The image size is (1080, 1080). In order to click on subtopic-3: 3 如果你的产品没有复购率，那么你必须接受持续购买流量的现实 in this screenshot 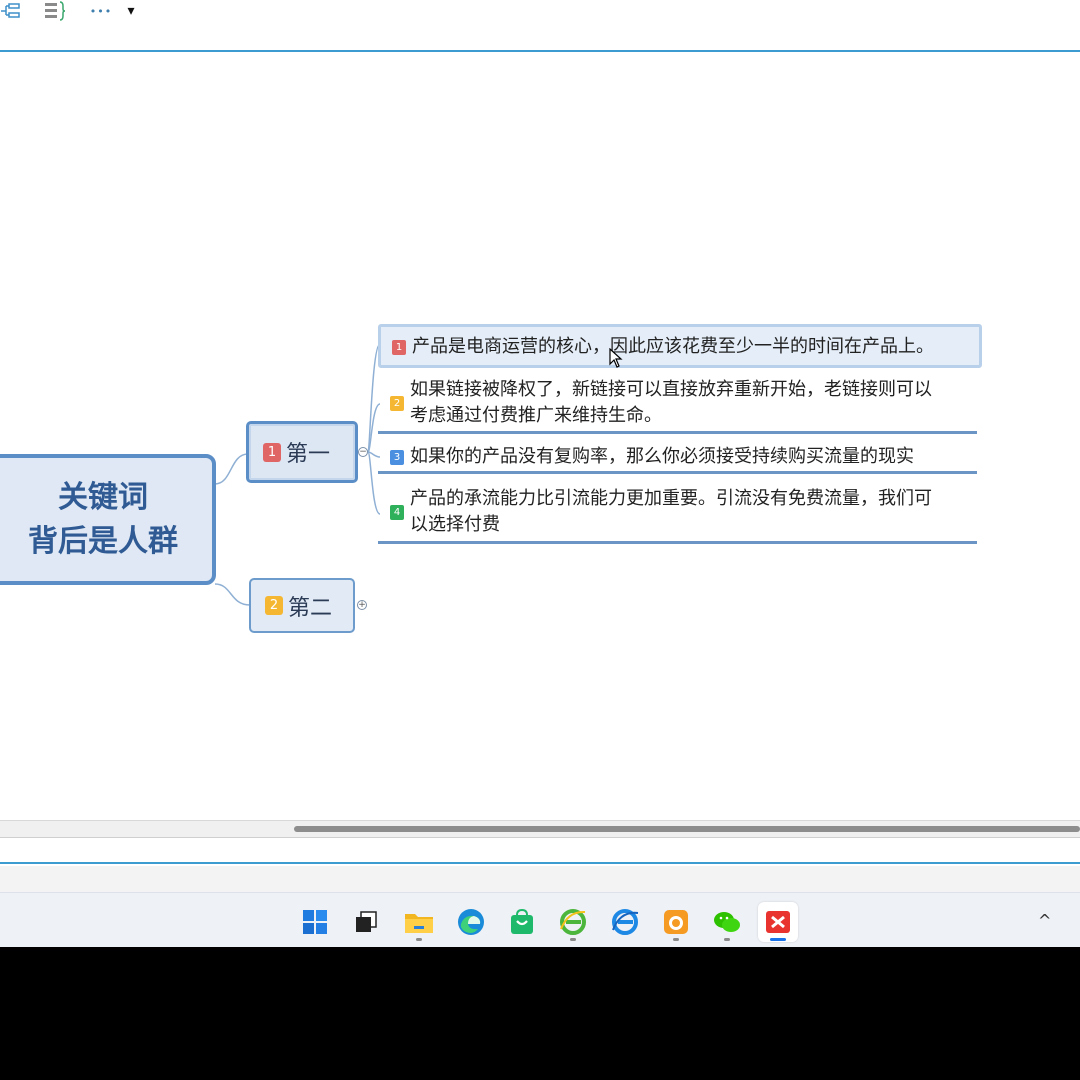, I will do `click(677, 457)`.